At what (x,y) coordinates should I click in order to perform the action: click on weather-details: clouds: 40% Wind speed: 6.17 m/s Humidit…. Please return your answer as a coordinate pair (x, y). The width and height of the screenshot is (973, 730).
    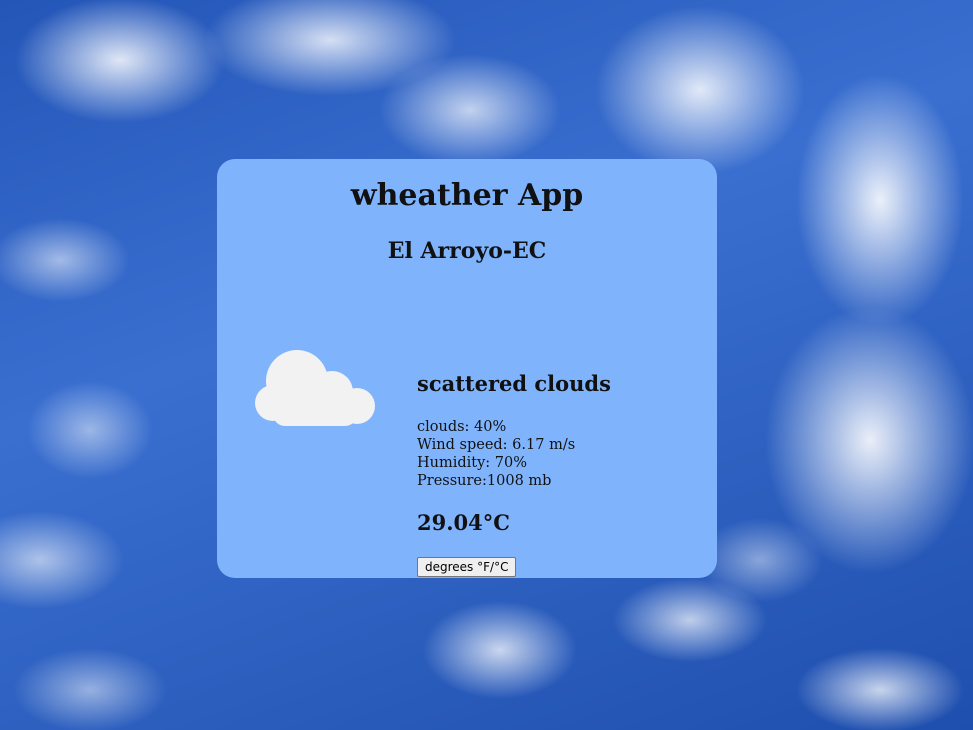
    Looking at the image, I should click on (496, 454).